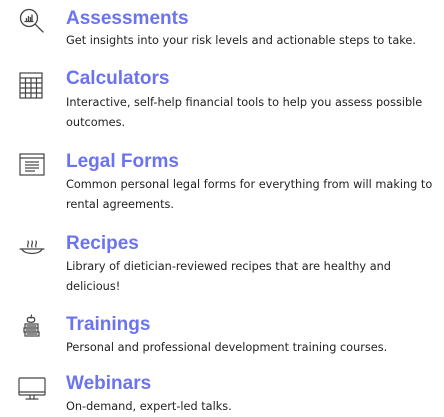 This screenshot has width=444, height=417. What do you see at coordinates (32, 326) in the screenshot?
I see `apple-books-icon` at bounding box center [32, 326].